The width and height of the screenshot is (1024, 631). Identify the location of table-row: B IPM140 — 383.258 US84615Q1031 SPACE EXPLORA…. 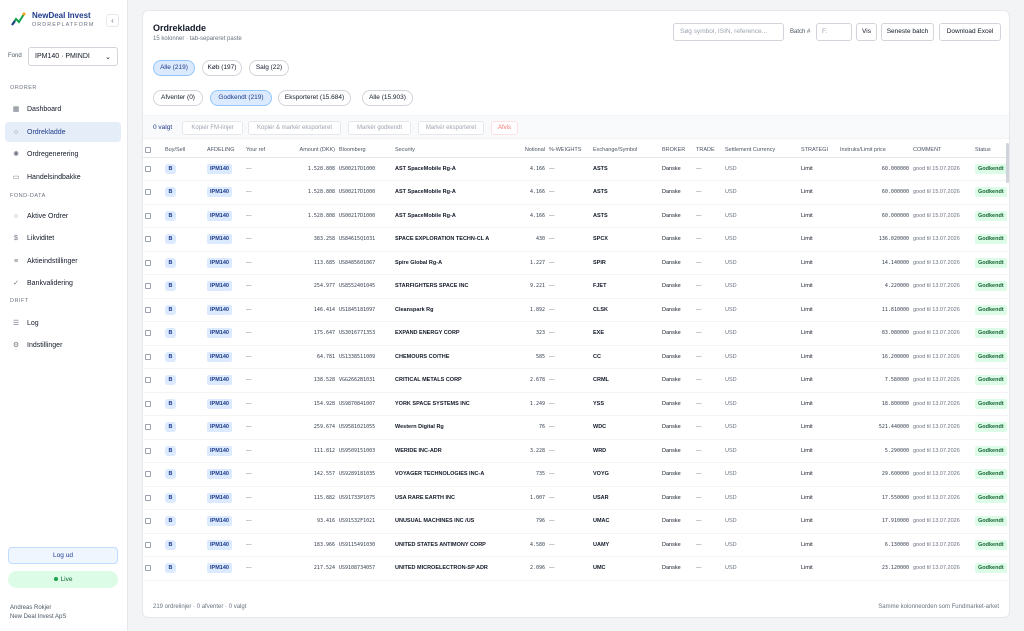
(576, 239).